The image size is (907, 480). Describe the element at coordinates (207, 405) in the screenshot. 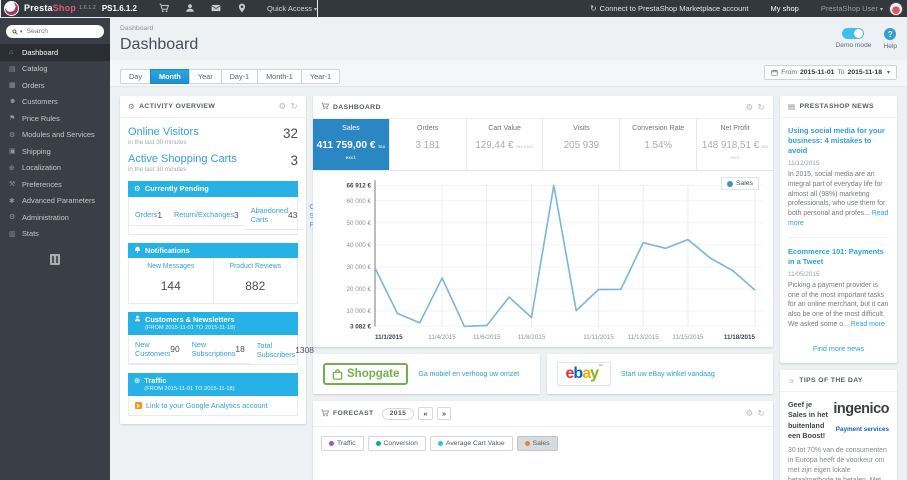

I see `google-analytics-link: Link to your Google Analytics account` at that location.